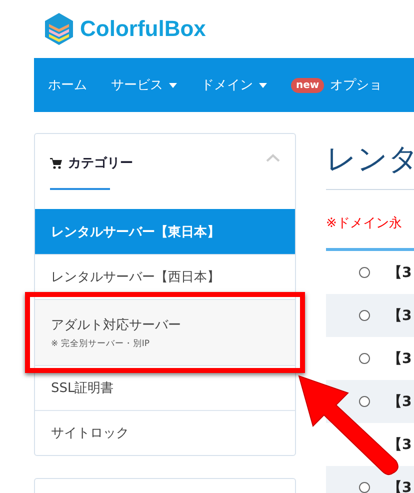  I want to click on nav-link: サービス, so click(144, 85).